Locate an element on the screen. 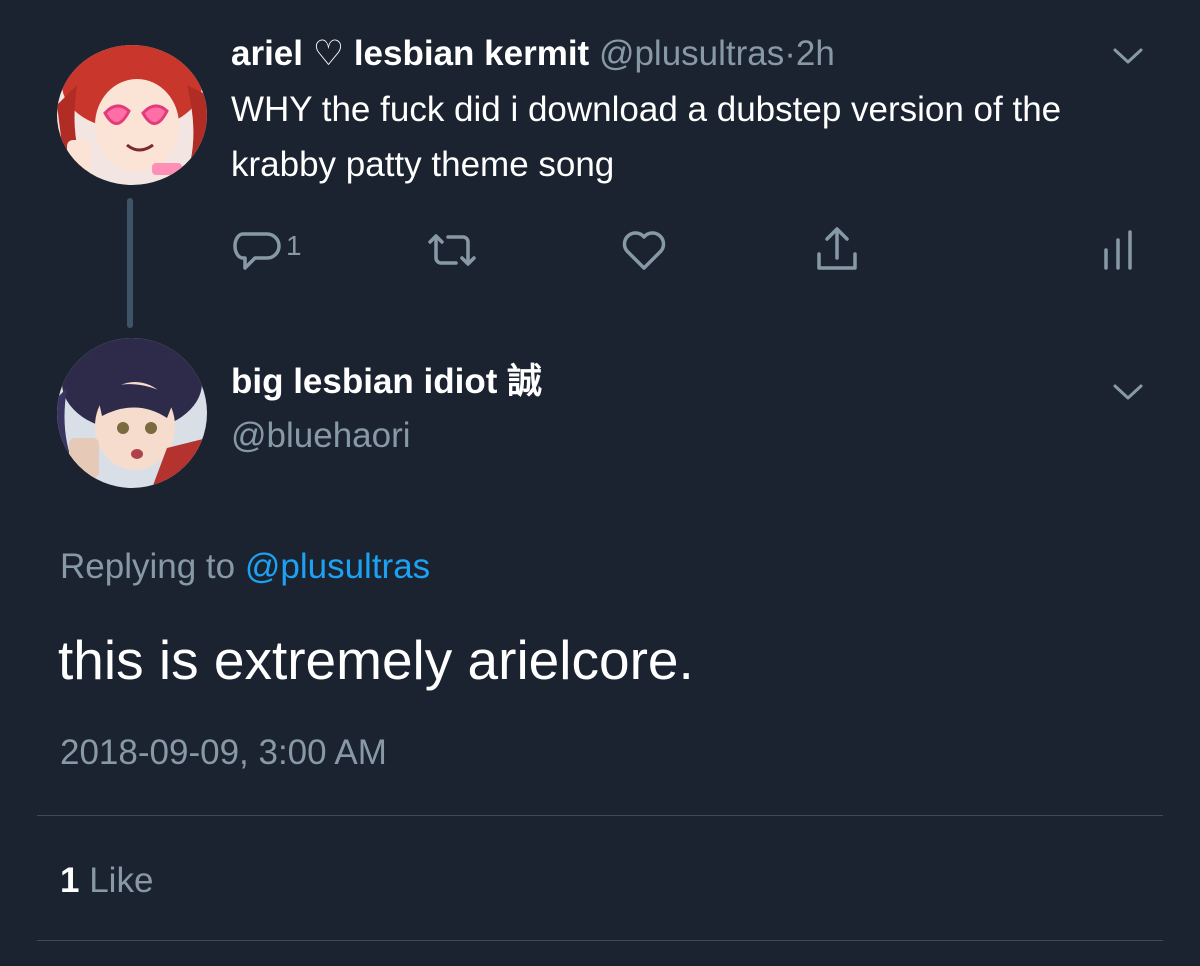 Image resolution: width=1200 pixels, height=966 pixels. like-label: Like is located at coordinates (121, 880).